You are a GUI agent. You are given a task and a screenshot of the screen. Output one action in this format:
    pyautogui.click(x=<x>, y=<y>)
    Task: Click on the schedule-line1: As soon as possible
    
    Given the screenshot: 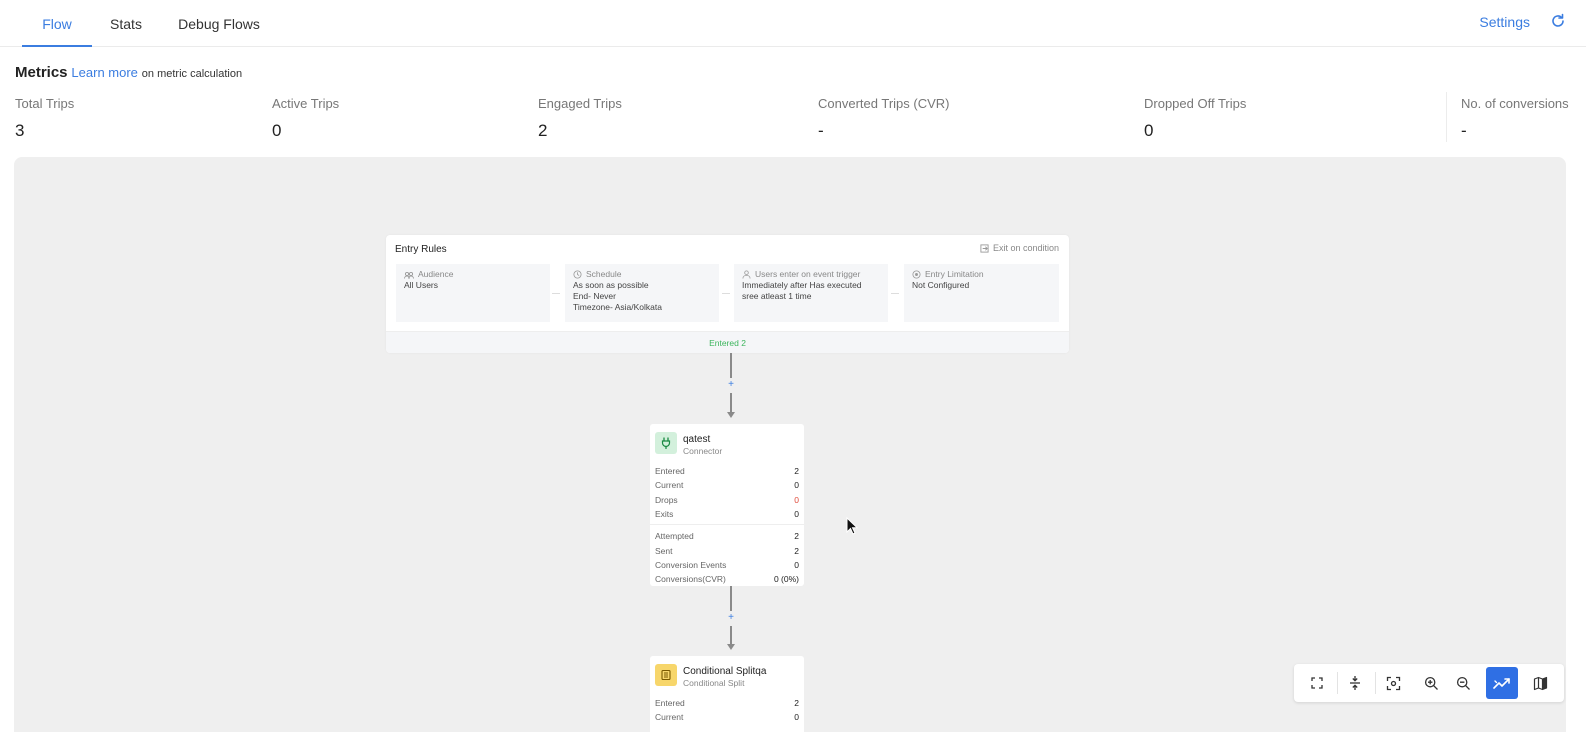 What is the action you would take?
    pyautogui.click(x=611, y=285)
    